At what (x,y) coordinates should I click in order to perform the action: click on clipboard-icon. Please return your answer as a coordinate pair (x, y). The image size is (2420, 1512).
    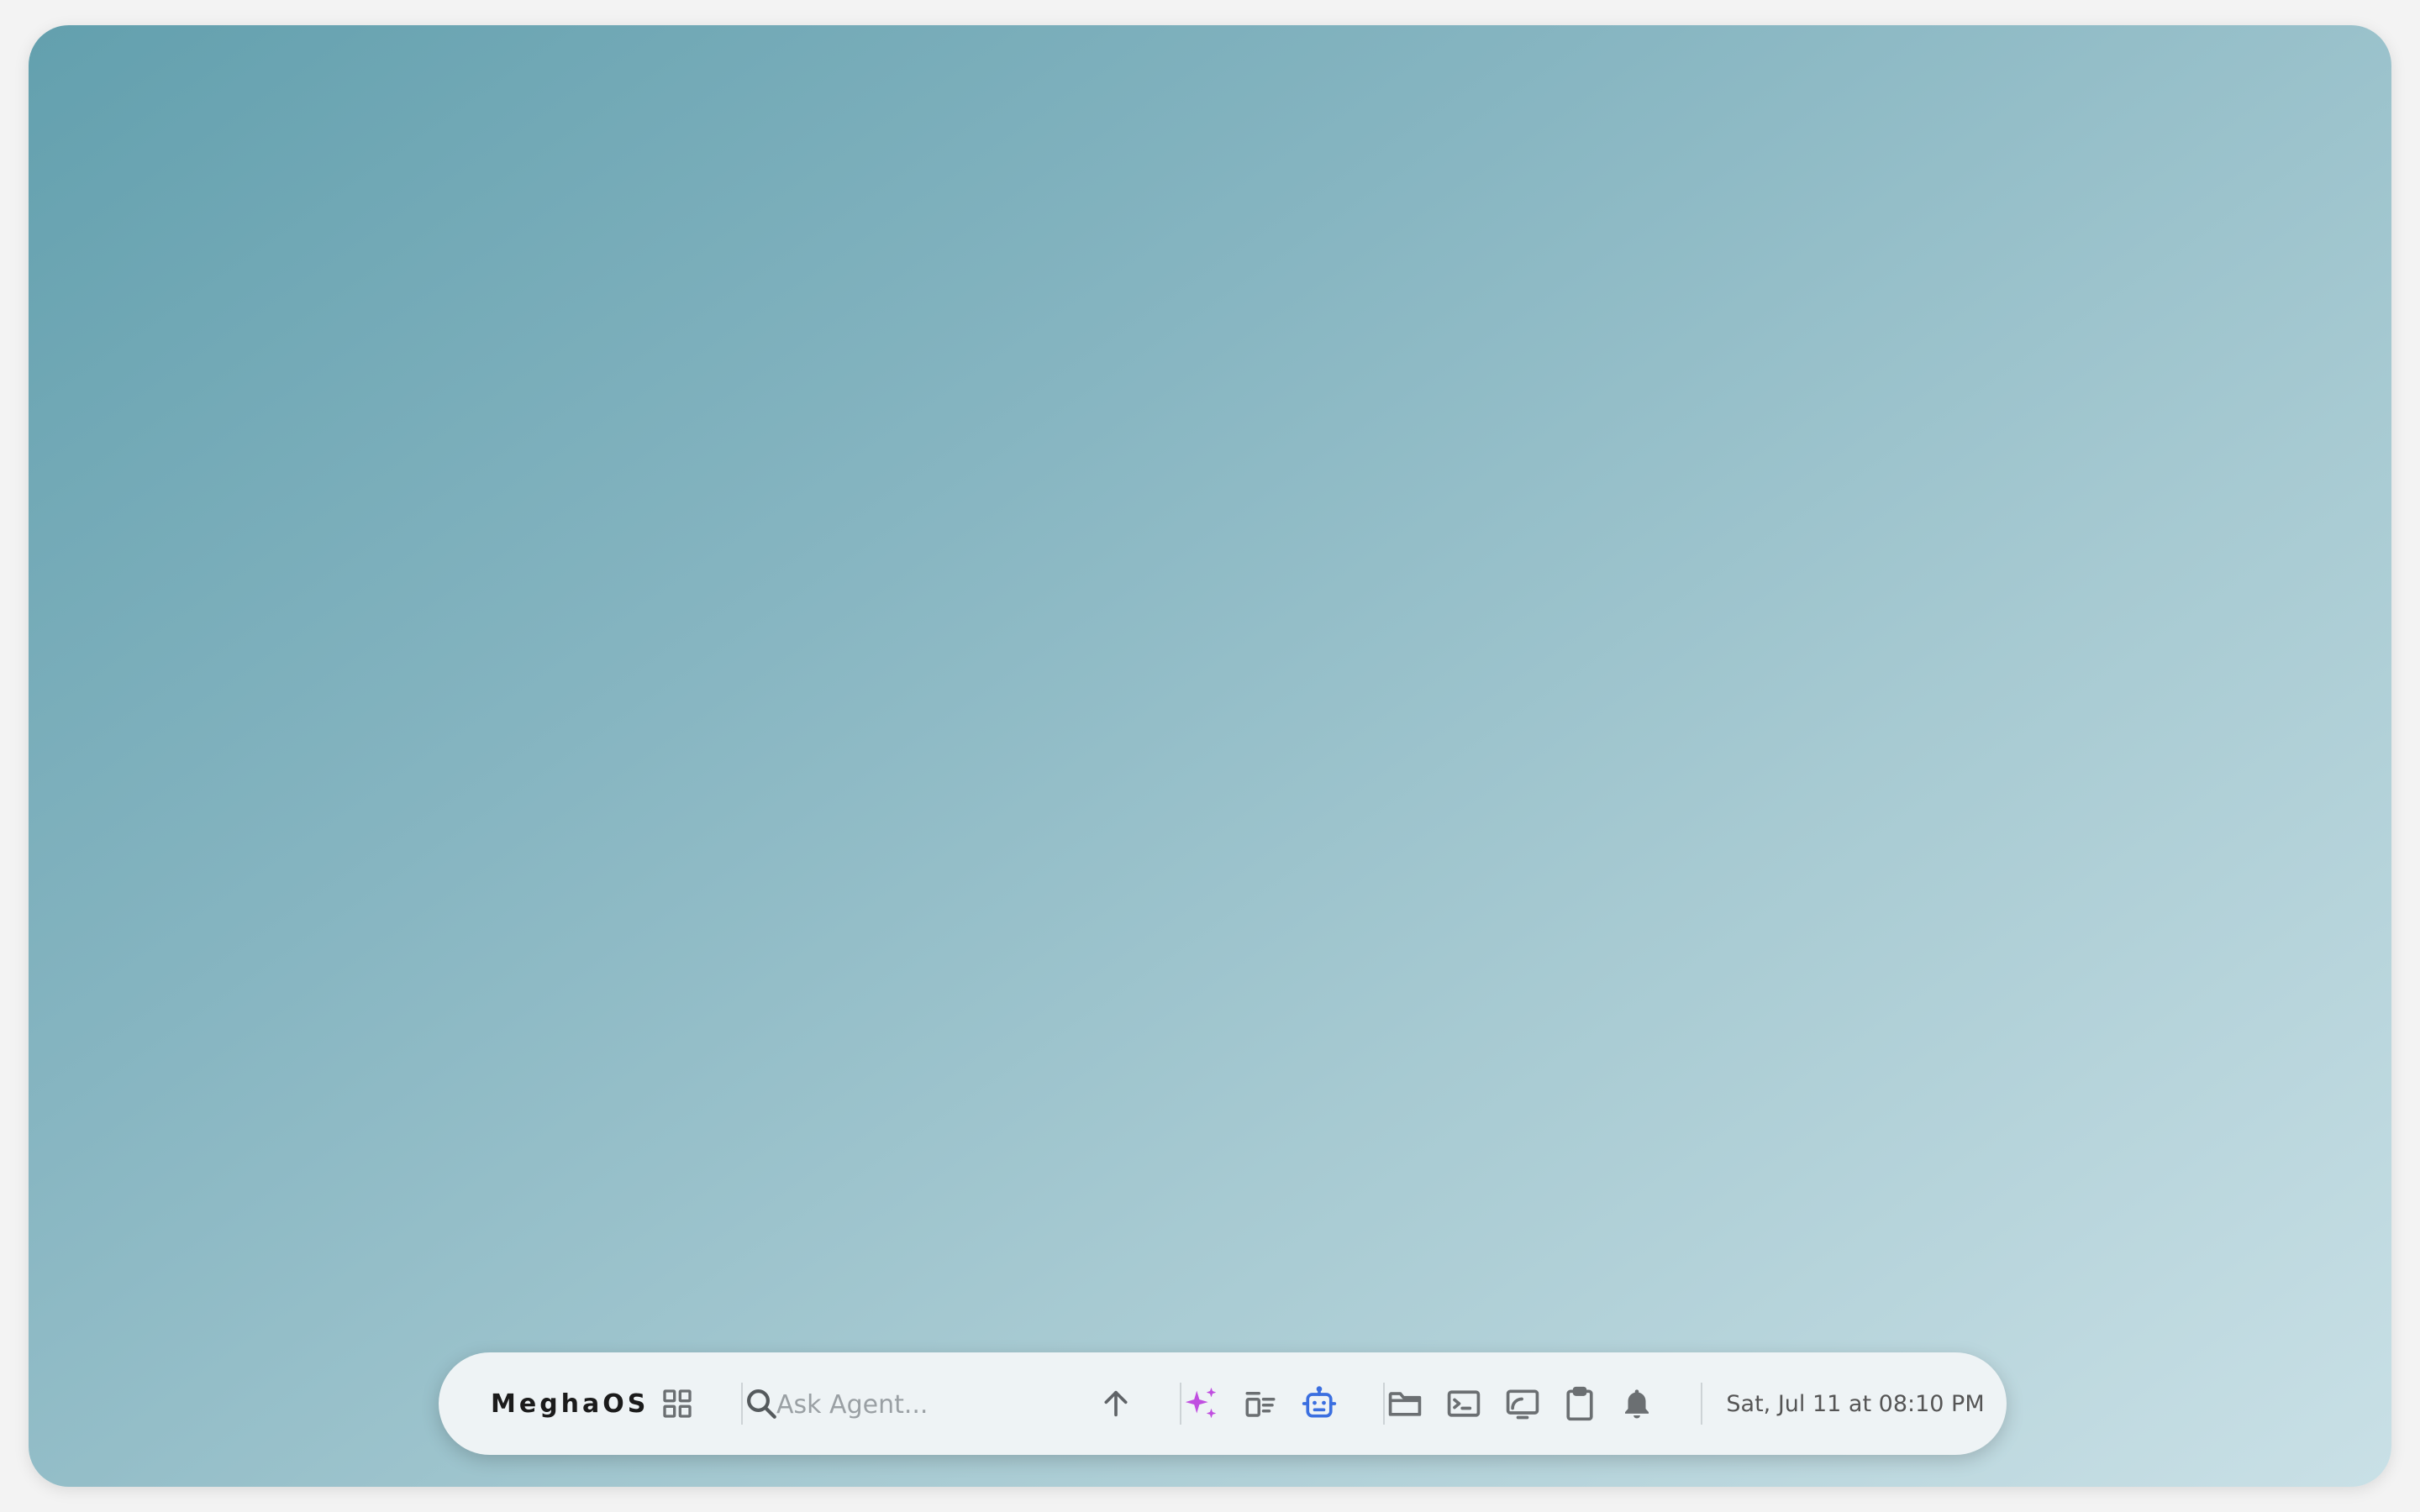
    Looking at the image, I should click on (1580, 1403).